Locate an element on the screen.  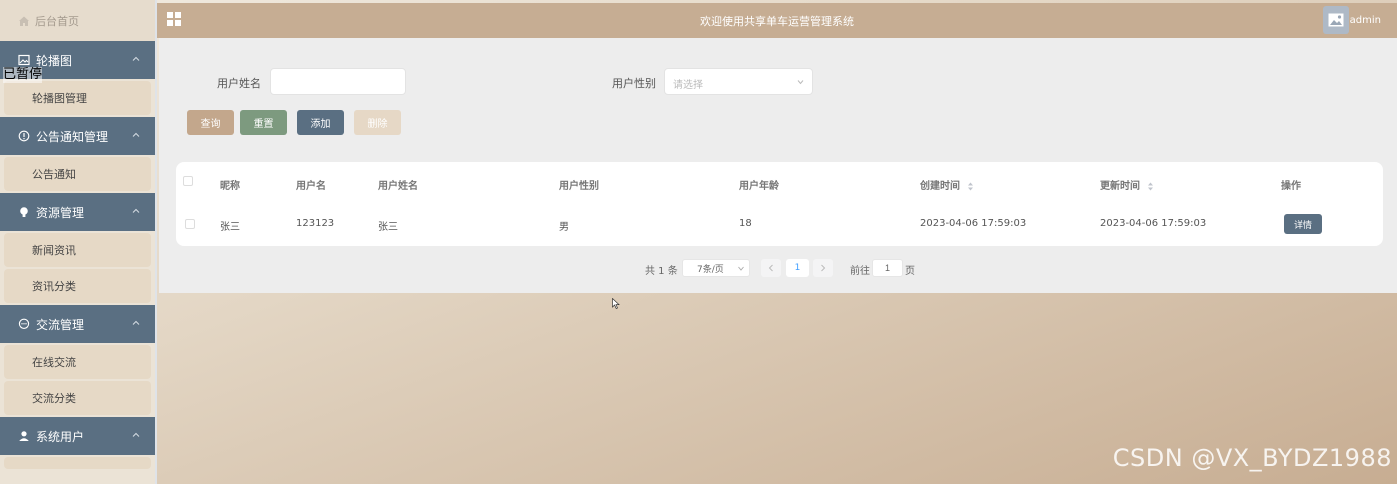
column-header-nickname: 昵称 is located at coordinates (230, 186).